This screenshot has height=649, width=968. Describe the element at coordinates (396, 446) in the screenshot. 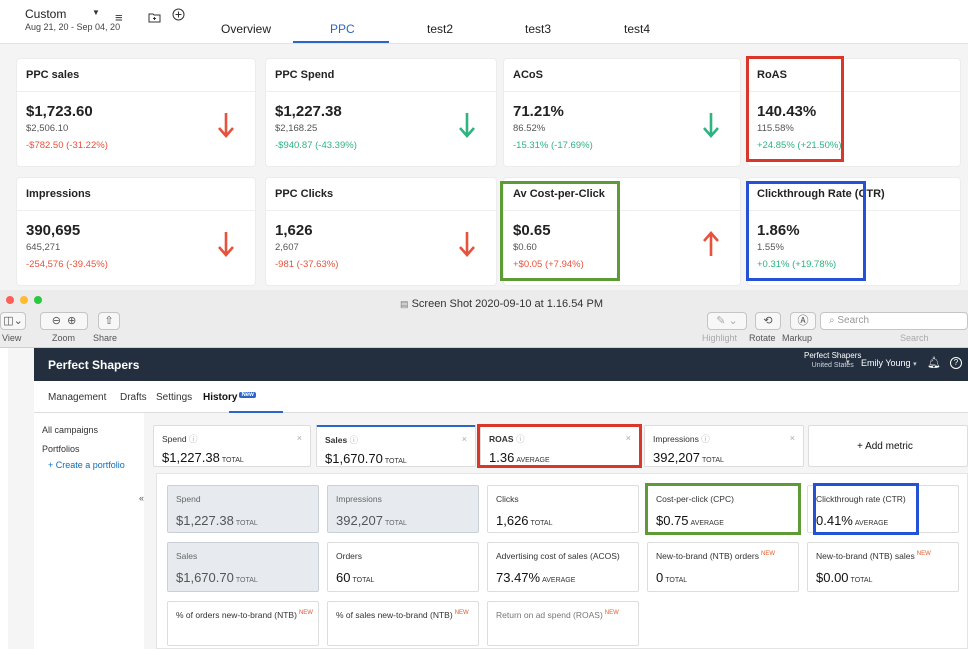

I see `metric-card-sales: Sales ⓘ × $1,670.70 TOTAL` at that location.